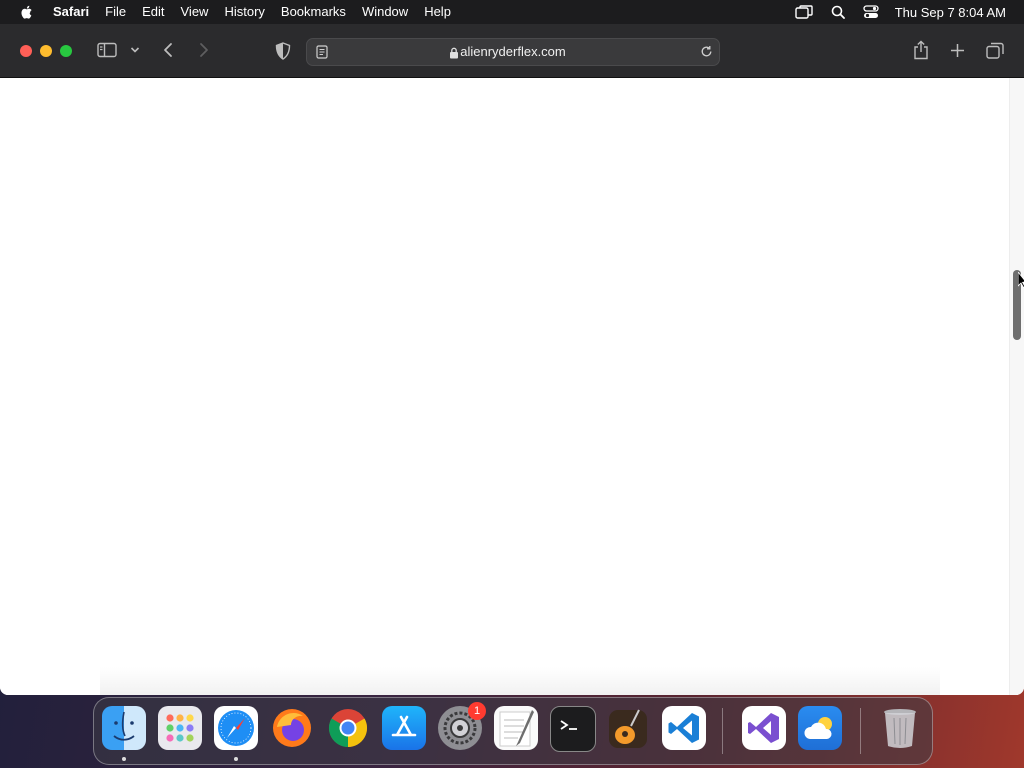  Describe the element at coordinates (124, 759) in the screenshot. I see `finder-running-indicator` at that location.